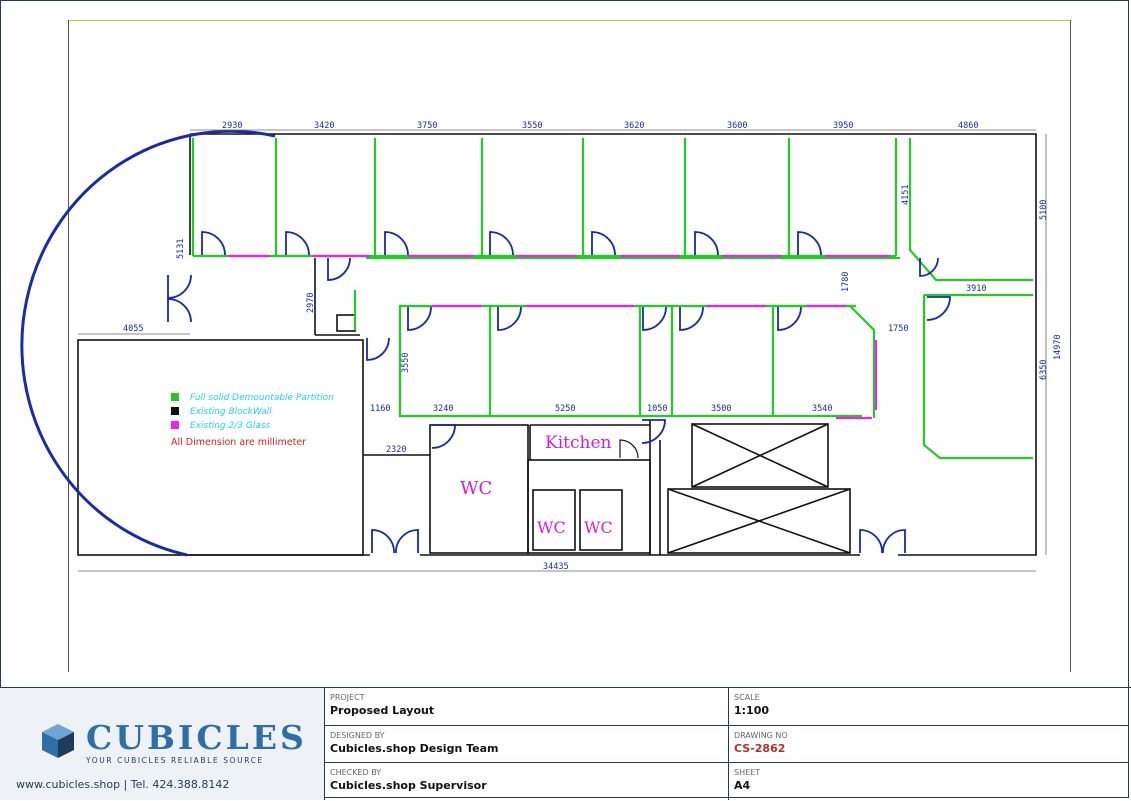  What do you see at coordinates (238, 442) in the screenshot?
I see `dimension-note: All Dimension are millimeter` at bounding box center [238, 442].